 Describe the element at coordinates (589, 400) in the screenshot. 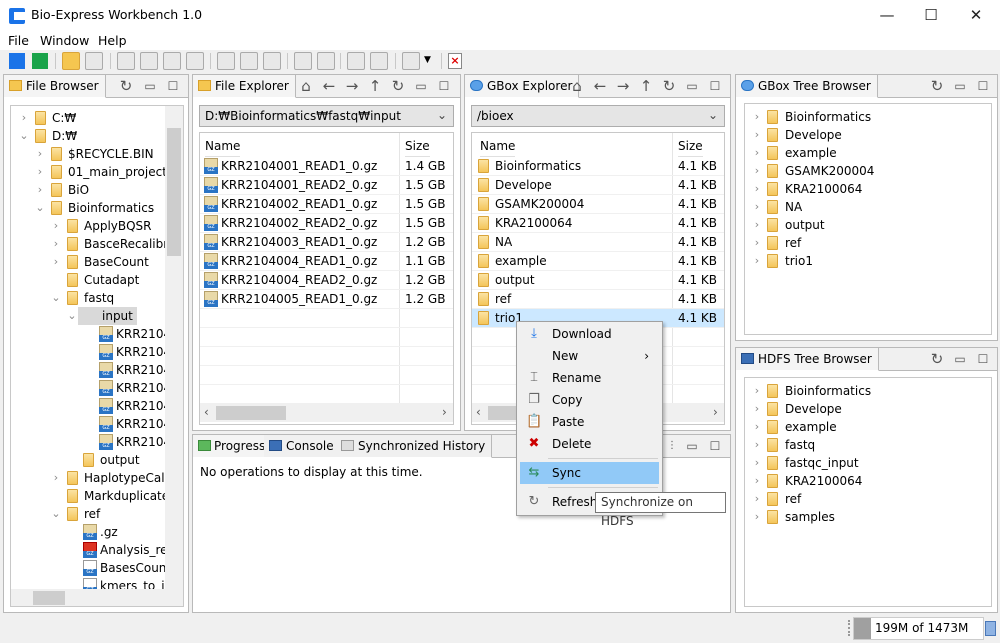

I see `menu-item-copy: ❐ Copy` at that location.